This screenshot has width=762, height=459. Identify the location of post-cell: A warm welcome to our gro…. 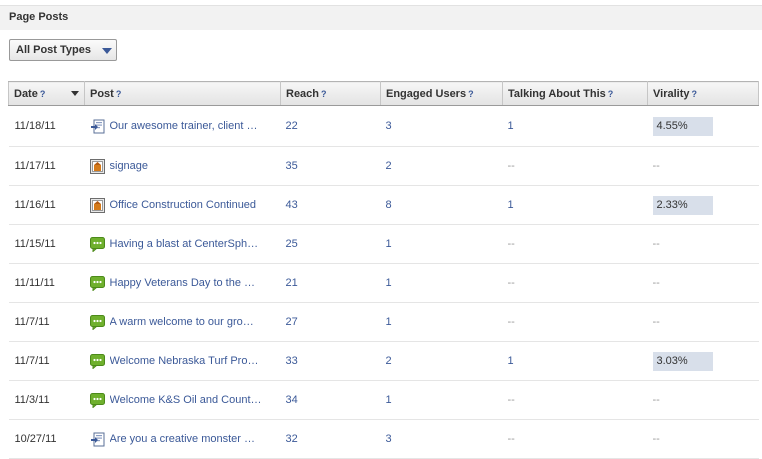
(182, 322).